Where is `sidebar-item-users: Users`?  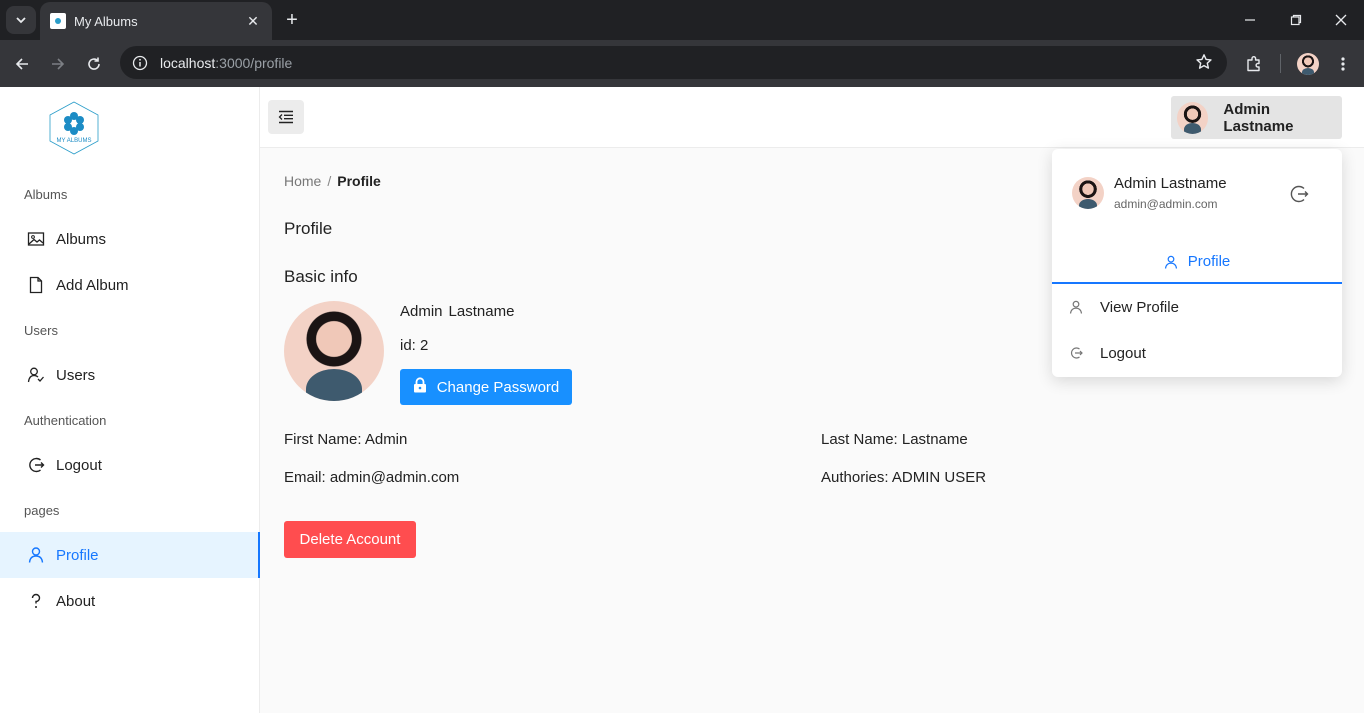 sidebar-item-users: Users is located at coordinates (129, 375).